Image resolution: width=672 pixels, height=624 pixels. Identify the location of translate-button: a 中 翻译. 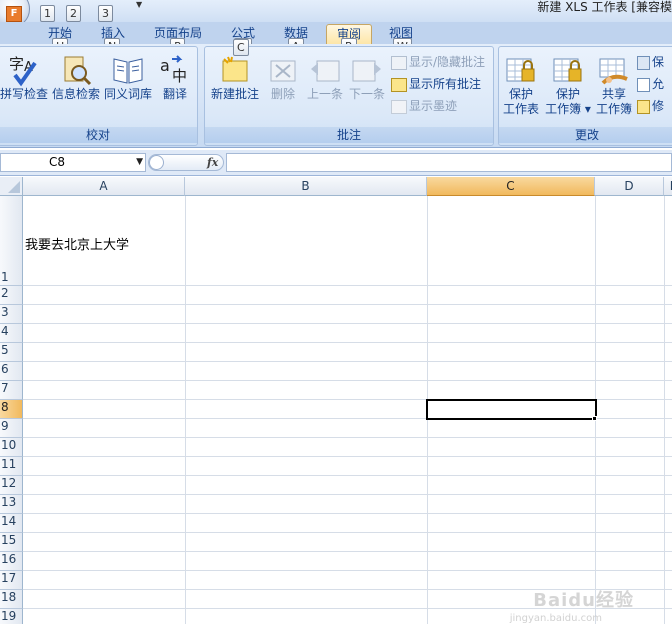
(175, 77).